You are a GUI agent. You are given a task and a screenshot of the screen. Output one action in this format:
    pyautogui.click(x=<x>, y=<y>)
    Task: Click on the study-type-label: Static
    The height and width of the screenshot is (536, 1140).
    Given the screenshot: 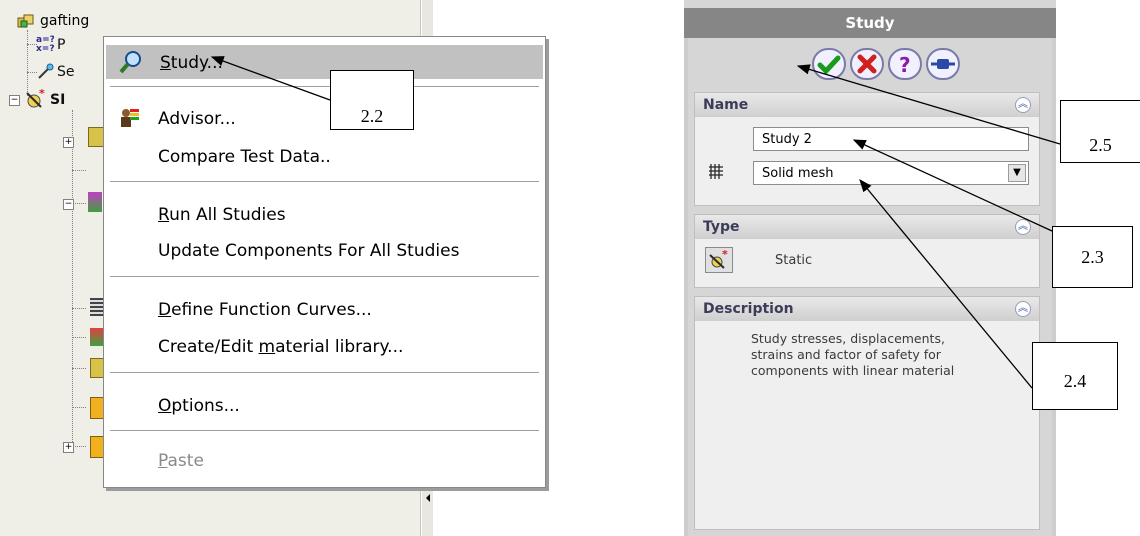 What is the action you would take?
    pyautogui.click(x=794, y=260)
    